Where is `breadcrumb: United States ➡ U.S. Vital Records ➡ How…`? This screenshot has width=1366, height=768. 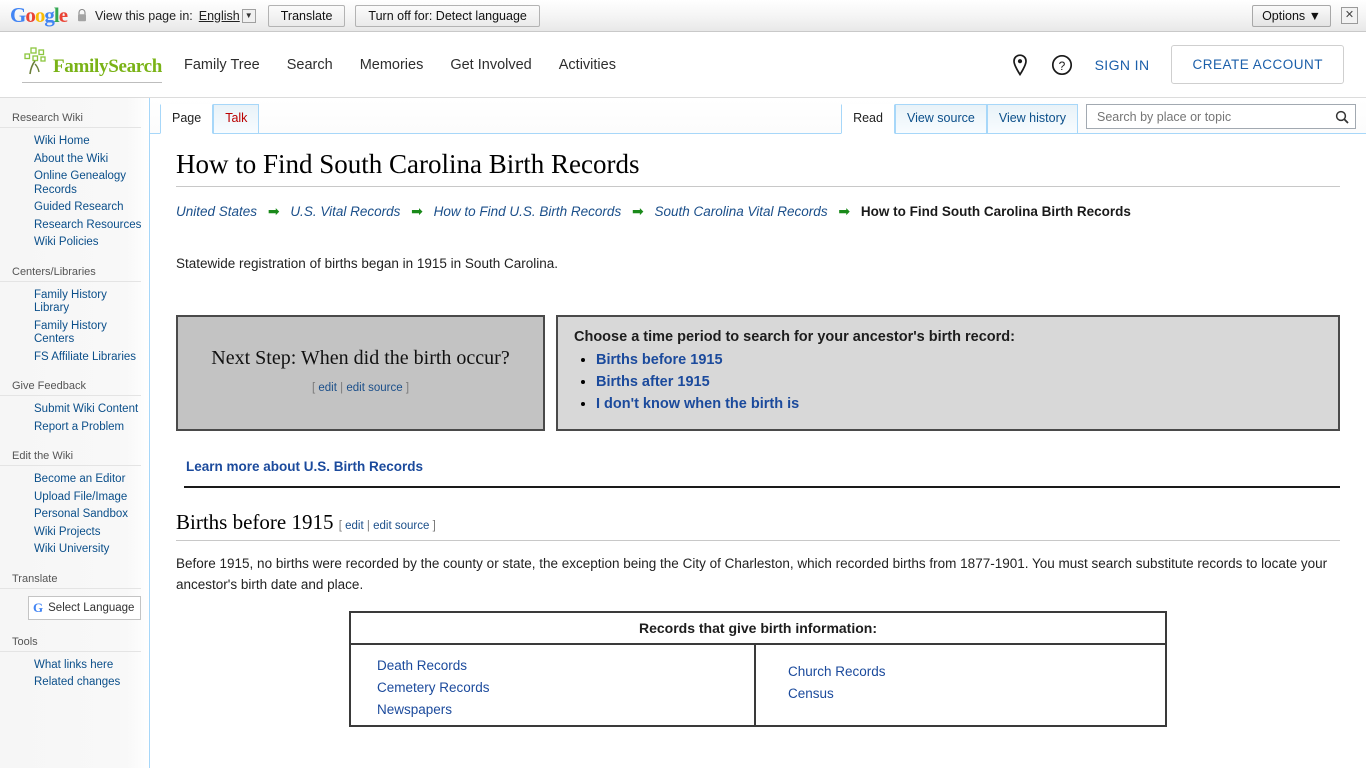 breadcrumb: United States ➡ U.S. Vital Records ➡ How… is located at coordinates (758, 211).